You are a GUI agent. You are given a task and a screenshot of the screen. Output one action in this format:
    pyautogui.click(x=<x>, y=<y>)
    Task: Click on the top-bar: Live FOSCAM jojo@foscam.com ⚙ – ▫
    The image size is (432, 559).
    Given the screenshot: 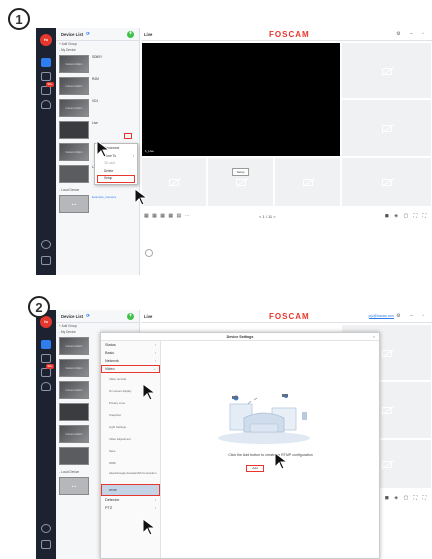 What is the action you would take?
    pyautogui.click(x=286, y=316)
    